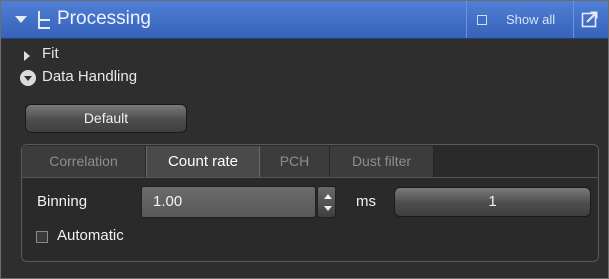 This screenshot has height=279, width=609. What do you see at coordinates (382, 161) in the screenshot?
I see `tab-dust-filter: Dust filter` at bounding box center [382, 161].